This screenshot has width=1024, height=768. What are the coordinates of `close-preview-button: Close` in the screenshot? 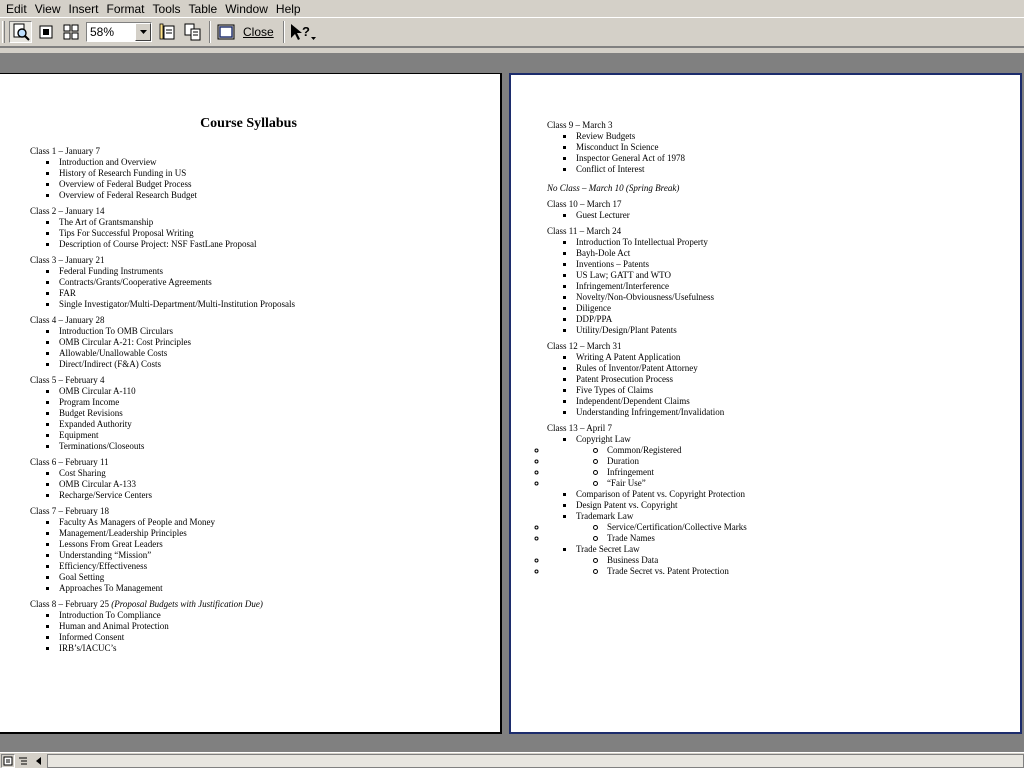 It's located at (258, 32).